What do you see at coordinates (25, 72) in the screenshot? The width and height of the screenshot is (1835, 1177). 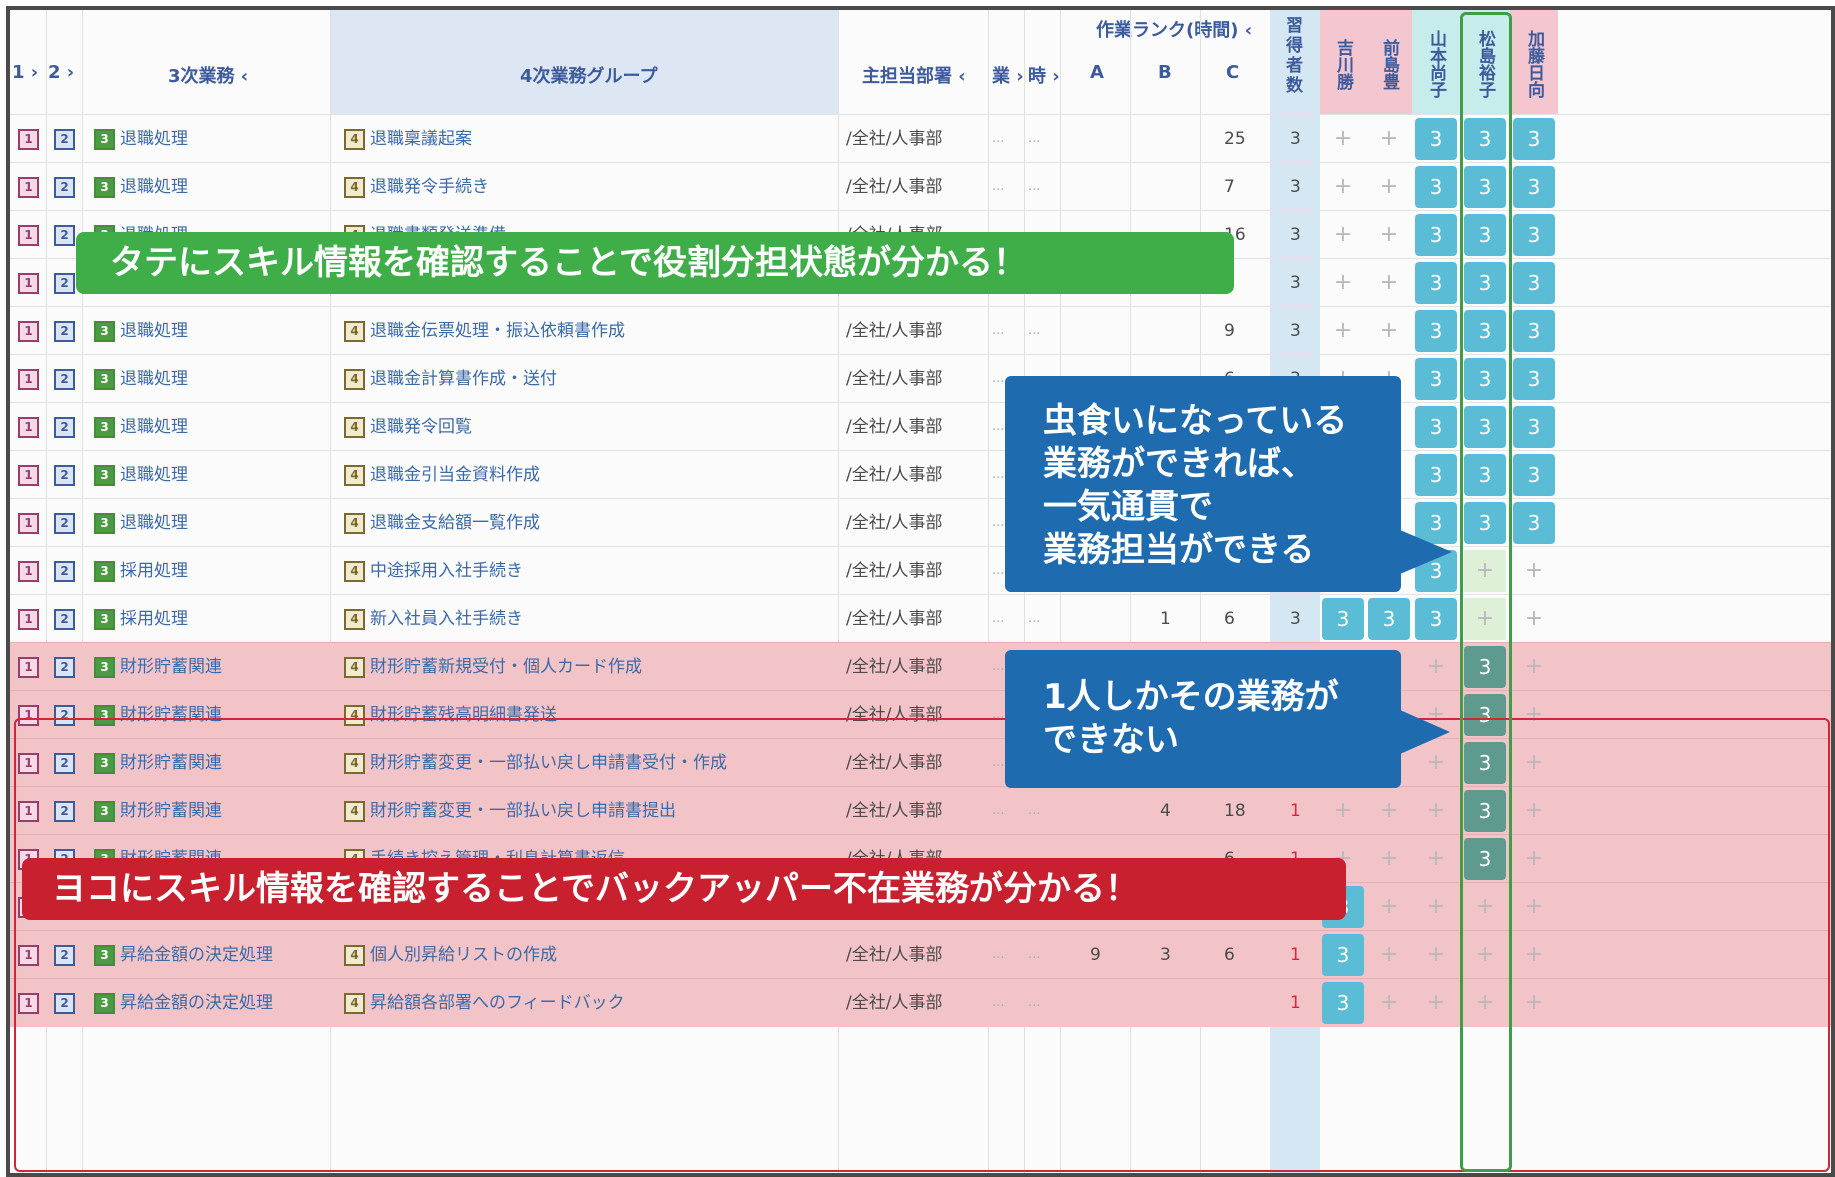 I see `level1-header: 1 ›` at bounding box center [25, 72].